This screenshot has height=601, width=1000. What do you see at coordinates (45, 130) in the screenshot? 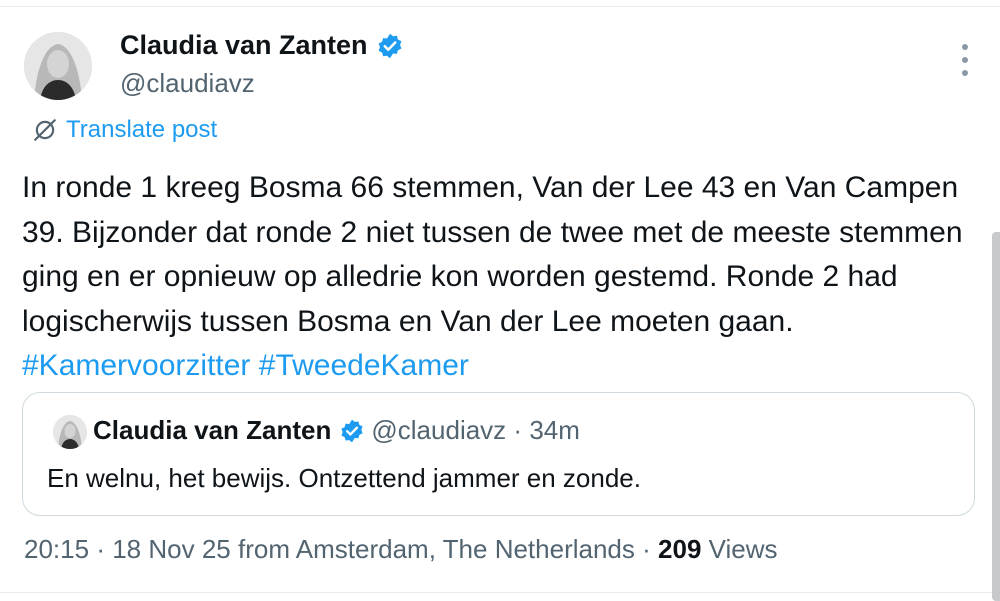
I see `translate-icon` at bounding box center [45, 130].